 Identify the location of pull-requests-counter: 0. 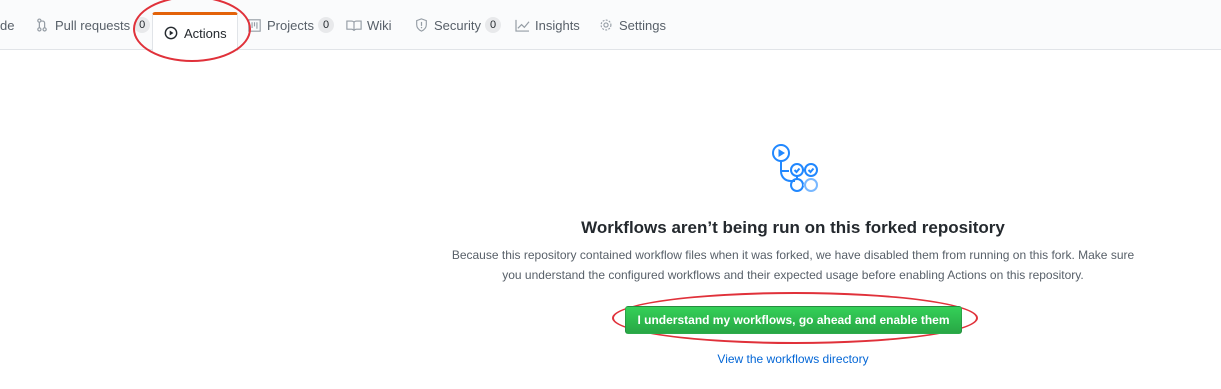
(142, 25).